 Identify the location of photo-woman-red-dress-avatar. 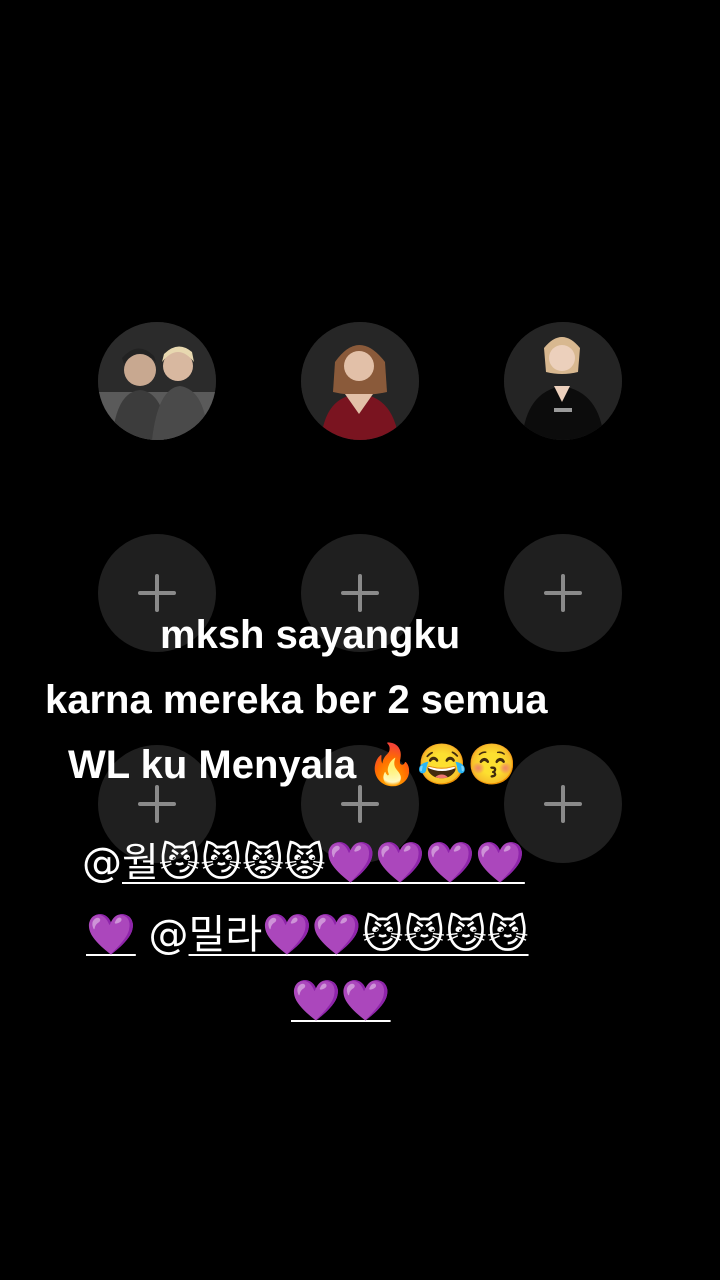
(360, 381).